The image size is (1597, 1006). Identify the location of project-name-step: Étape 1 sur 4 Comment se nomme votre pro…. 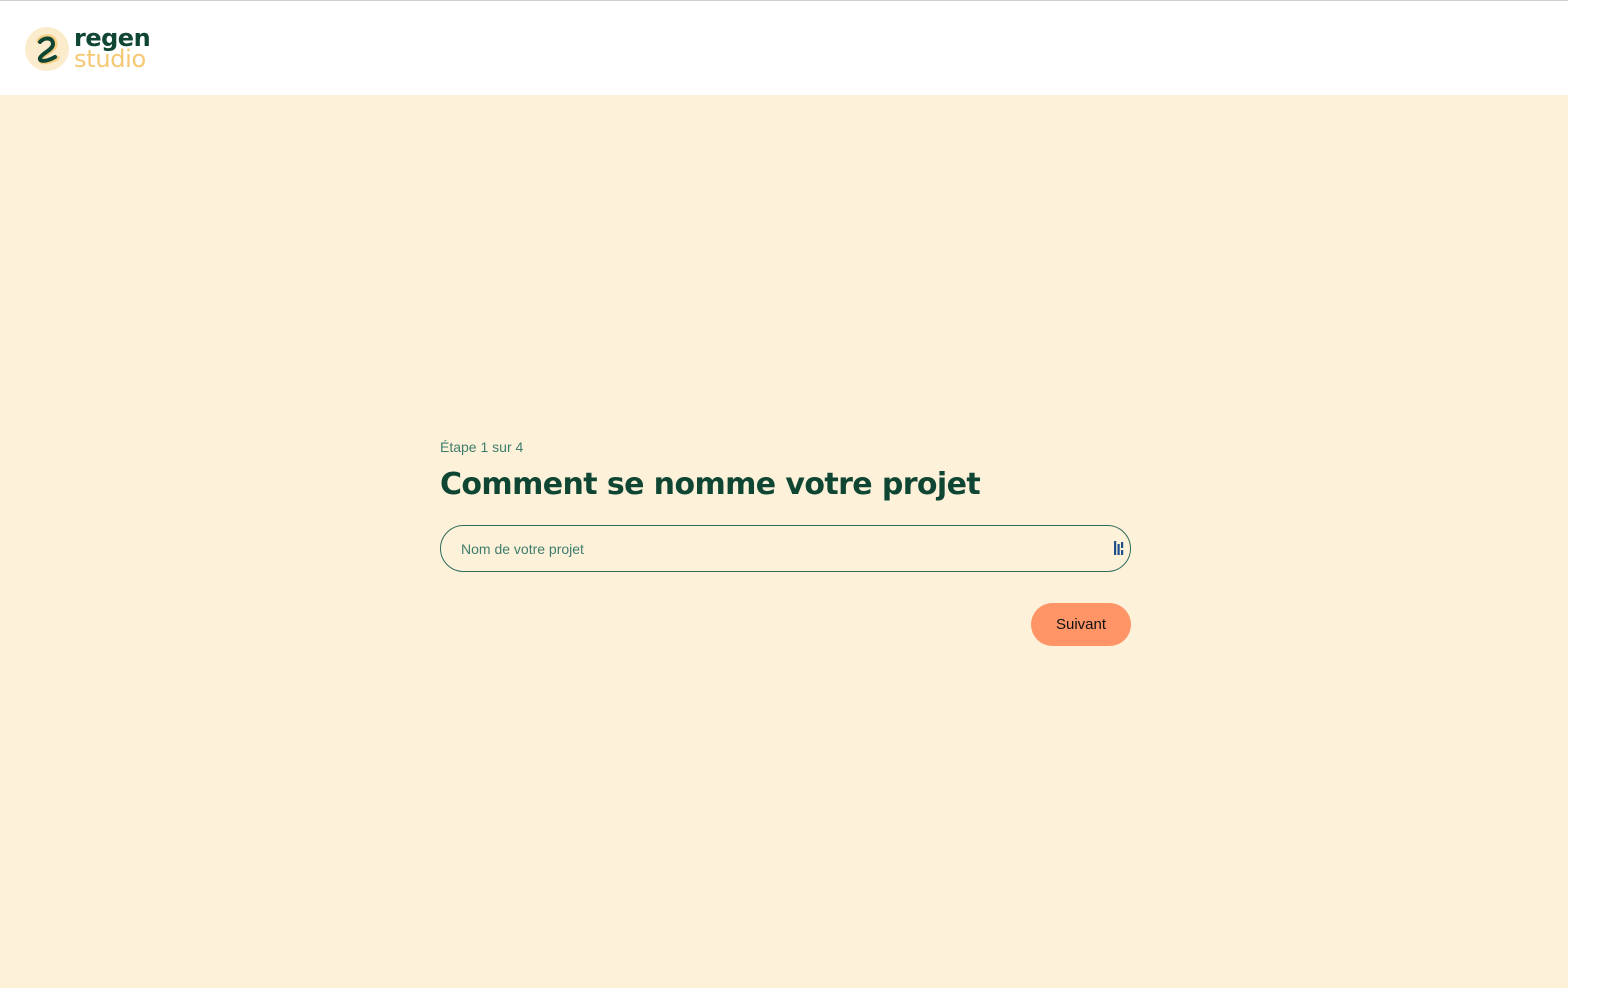
(785, 541).